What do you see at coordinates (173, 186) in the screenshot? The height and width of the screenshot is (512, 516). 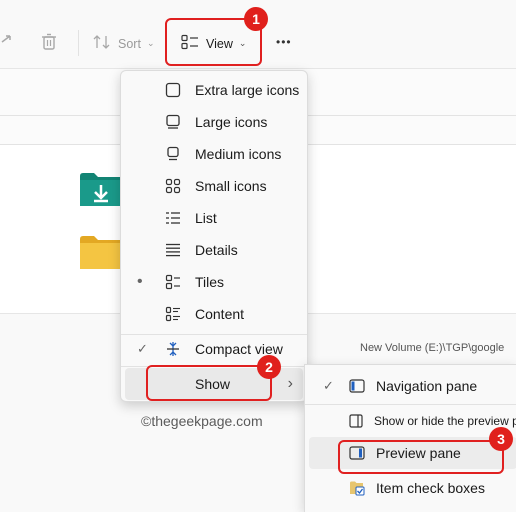 I see `small-icons-icon` at bounding box center [173, 186].